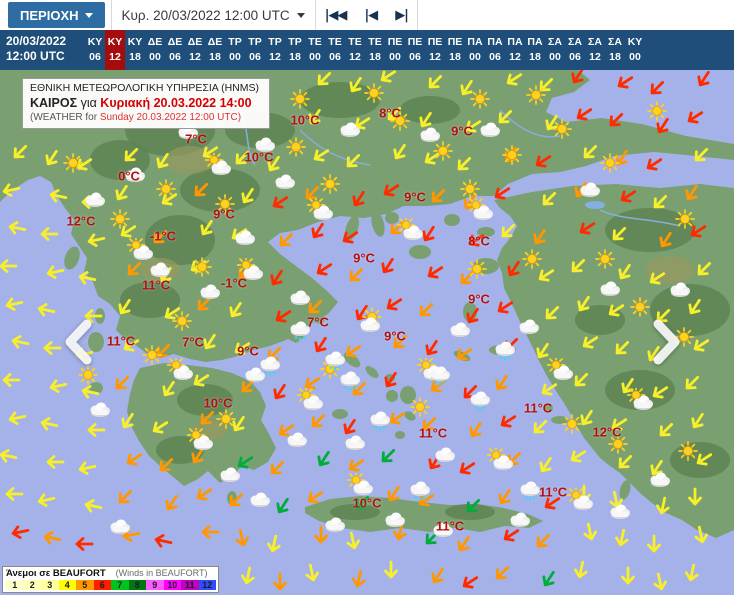 Image resolution: width=734 pixels, height=595 pixels. What do you see at coordinates (375, 50) in the screenshot?
I see `timeline-slot: ΤΕ 18` at bounding box center [375, 50].